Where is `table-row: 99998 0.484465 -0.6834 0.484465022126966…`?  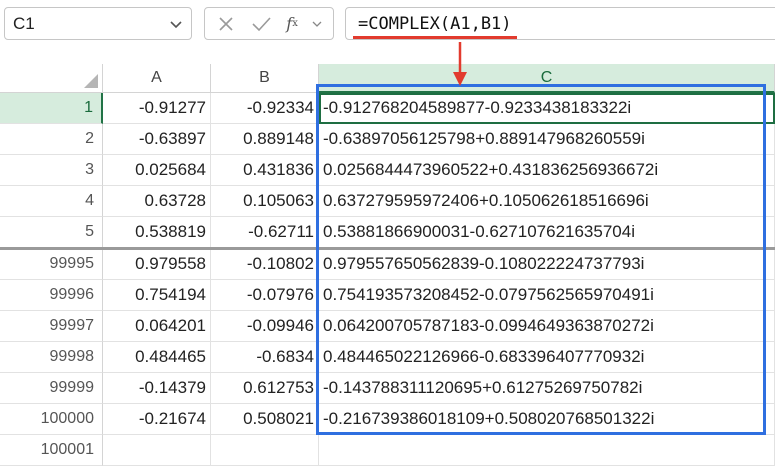
table-row: 99998 0.484465 -0.6834 0.484465022126966… is located at coordinates (387, 357).